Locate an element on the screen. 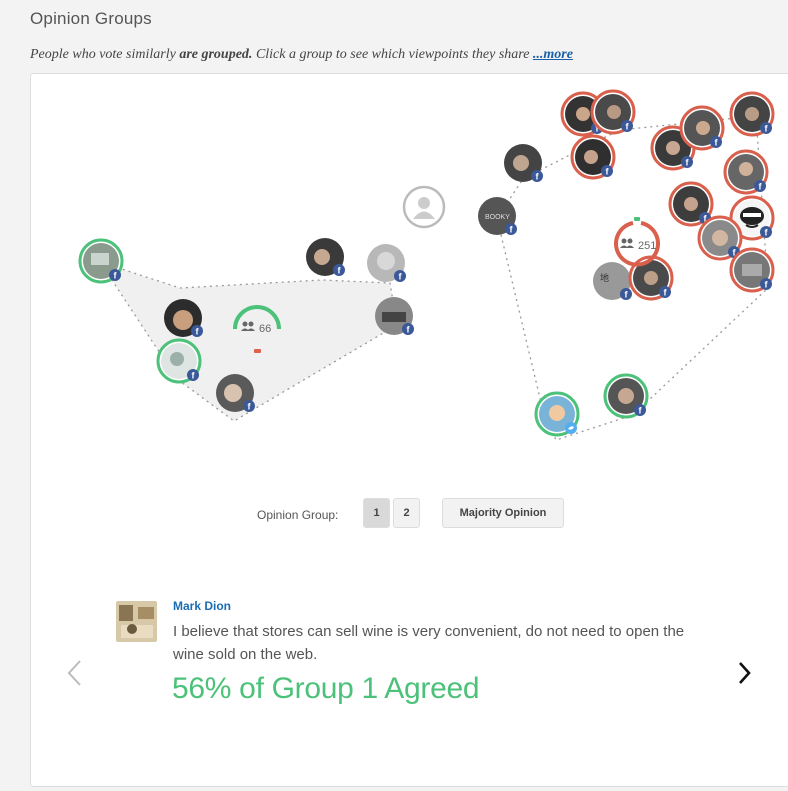 Image resolution: width=788 pixels, height=791 pixels. group-2-count: 251 is located at coordinates (647, 246).